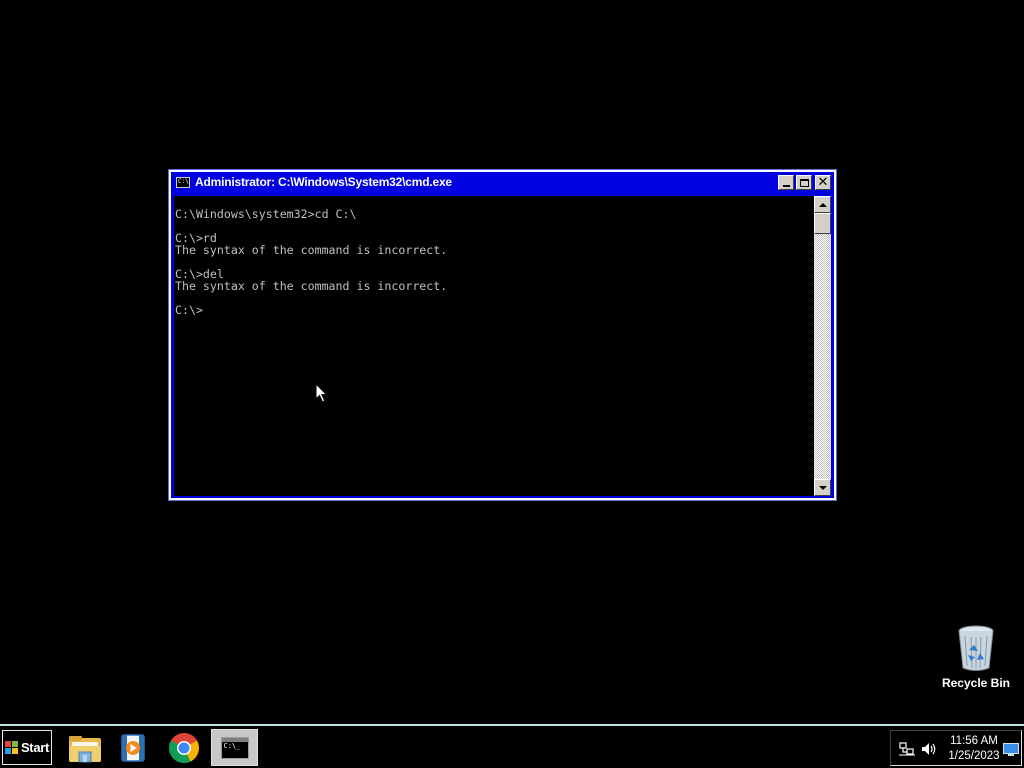 The width and height of the screenshot is (1024, 768). What do you see at coordinates (976, 683) in the screenshot?
I see `recycle-bin-label: Recycle Bin` at bounding box center [976, 683].